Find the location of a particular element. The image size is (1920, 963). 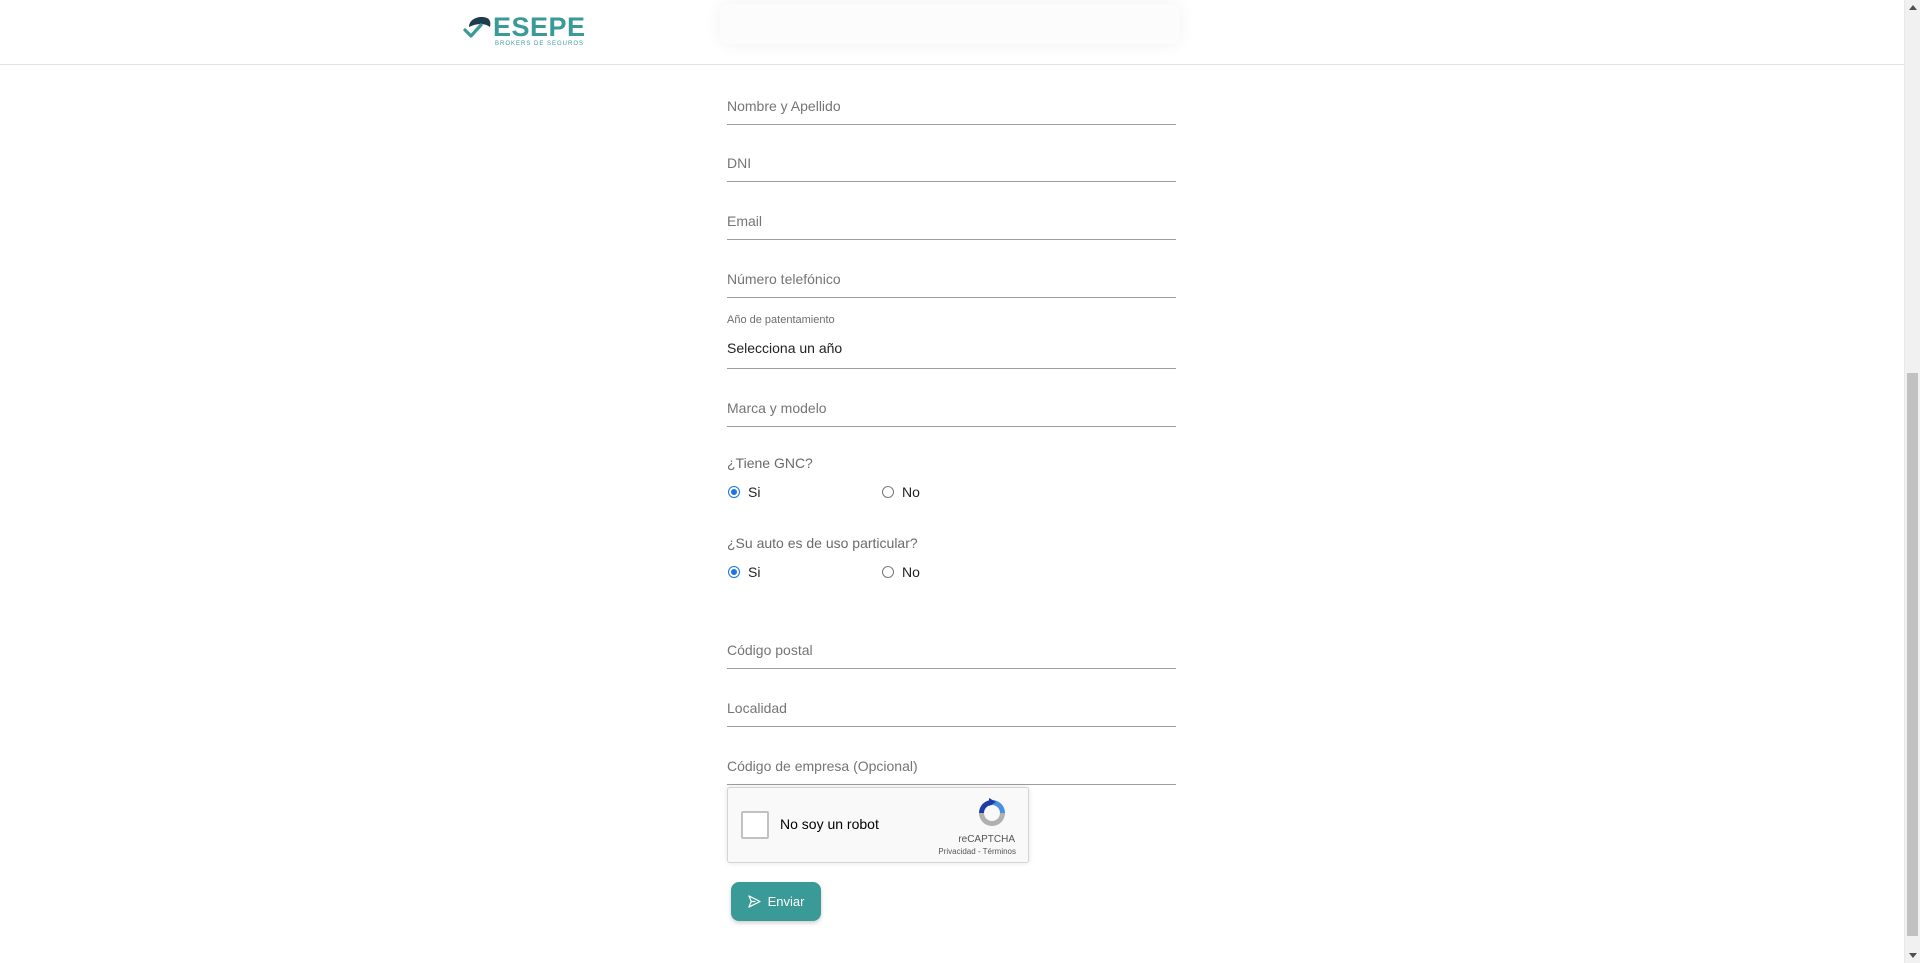

uso-option-no: No is located at coordinates (901, 572).